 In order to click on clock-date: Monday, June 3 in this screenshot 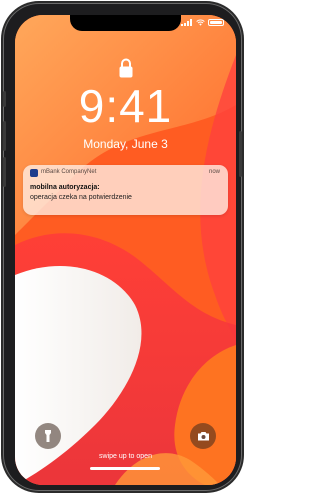, I will do `click(125, 144)`.